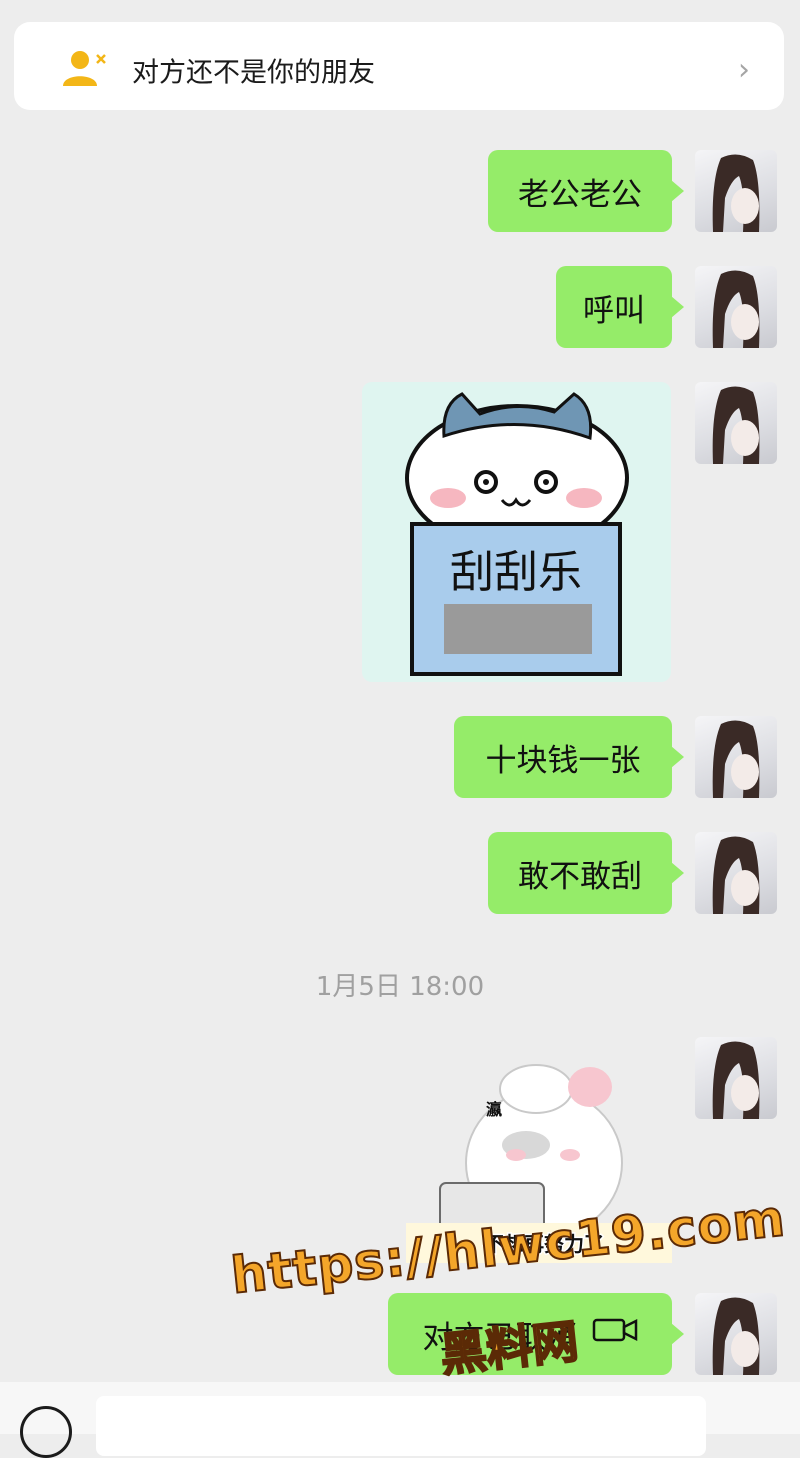 Image resolution: width=800 pixels, height=1458 pixels. What do you see at coordinates (516, 532) in the screenshot?
I see `sticker-scratch-card: 刮刮乐` at bounding box center [516, 532].